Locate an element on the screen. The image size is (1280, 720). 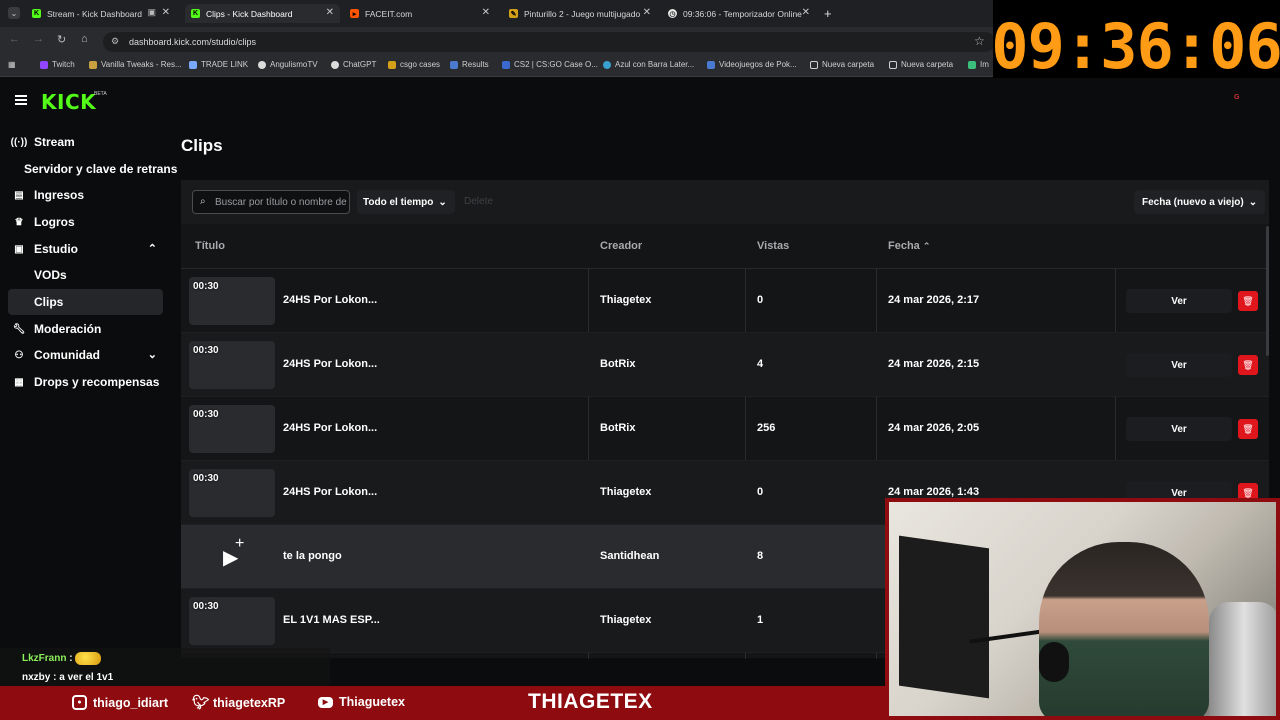
delete-selected-button: Delete is located at coordinates (478, 201).